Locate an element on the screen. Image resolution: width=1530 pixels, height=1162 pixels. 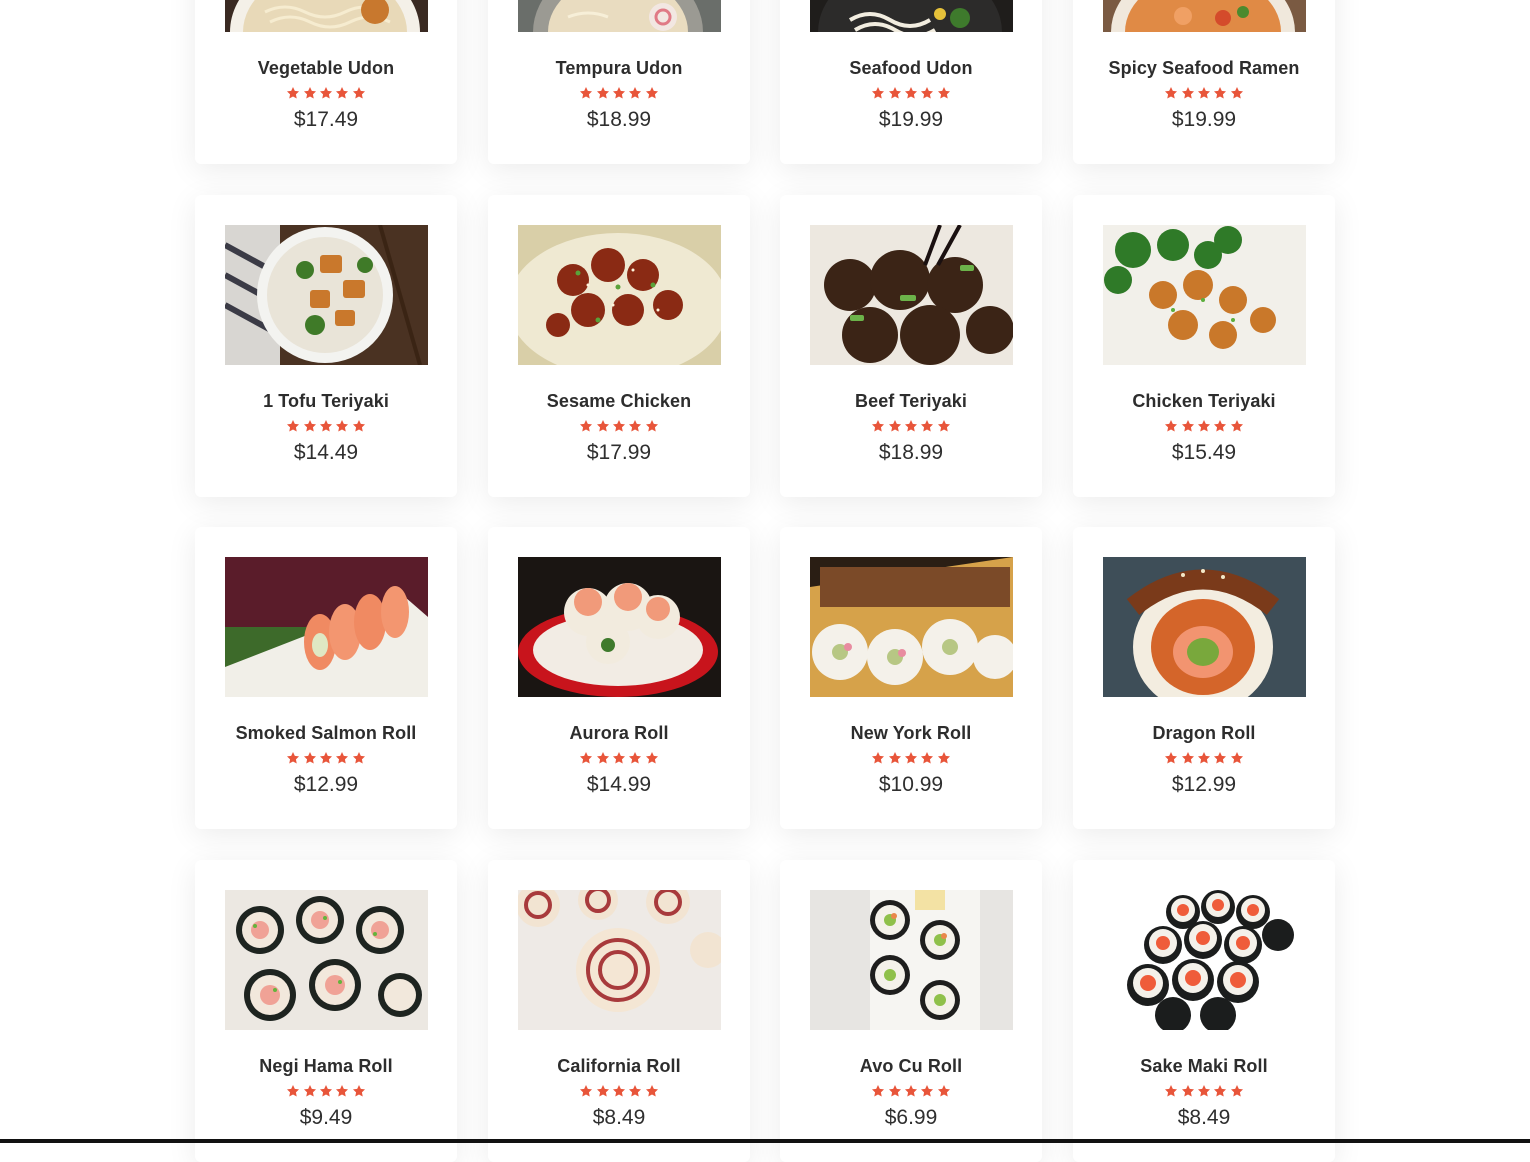
menu-item-card: Sake Maki Roll $8.49 is located at coordinates (1204, 1011).